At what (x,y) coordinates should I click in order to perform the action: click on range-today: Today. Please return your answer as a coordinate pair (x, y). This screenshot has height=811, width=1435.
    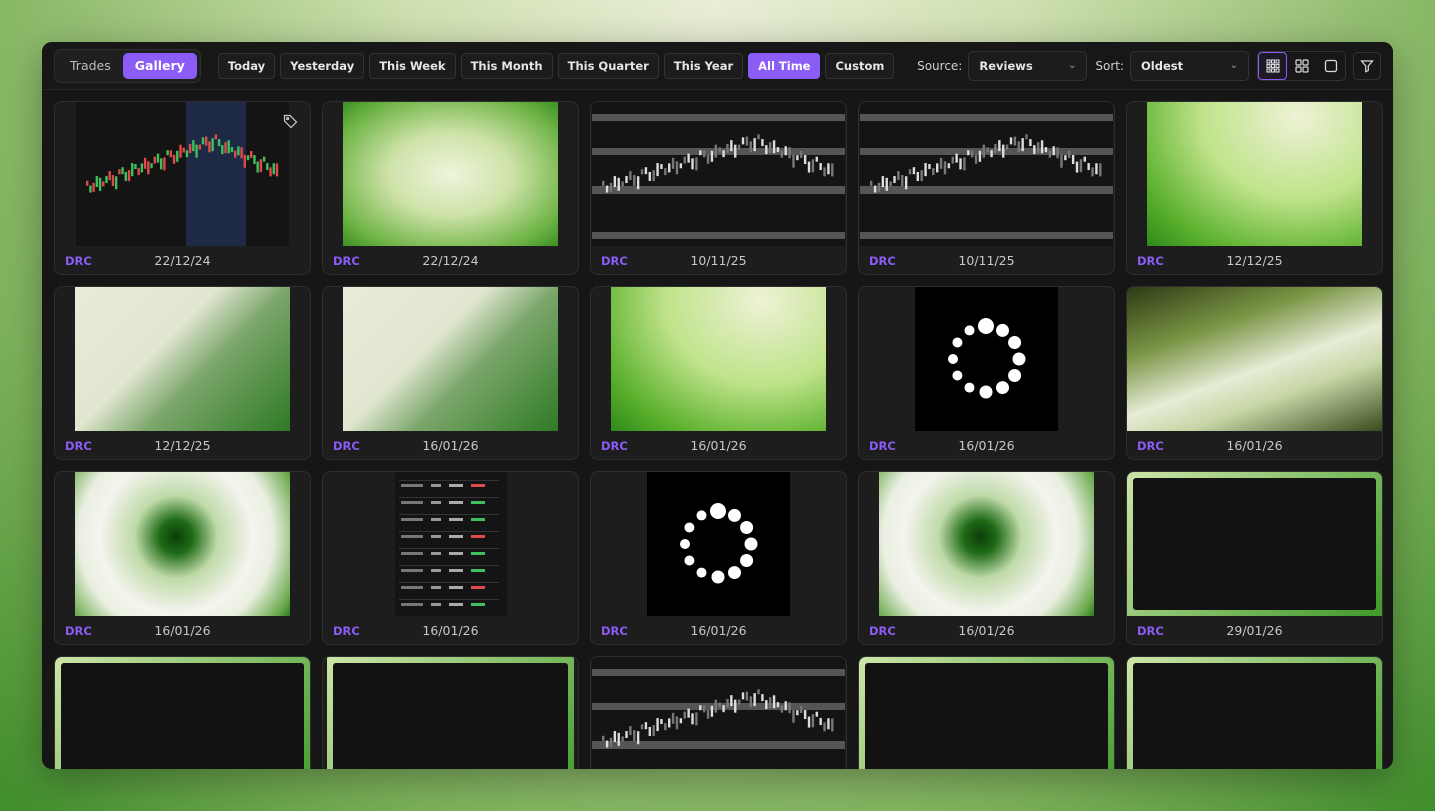
    Looking at the image, I should click on (246, 65).